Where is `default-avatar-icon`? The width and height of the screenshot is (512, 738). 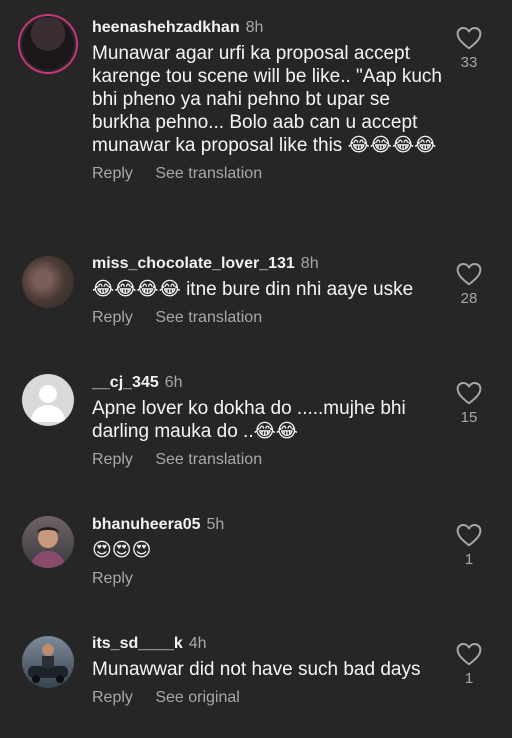
default-avatar-icon is located at coordinates (48, 403).